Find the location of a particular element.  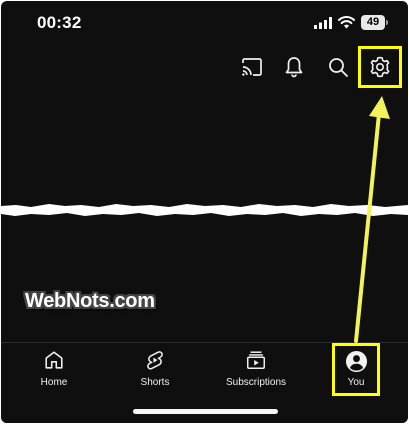

home-indicator is located at coordinates (205, 411).